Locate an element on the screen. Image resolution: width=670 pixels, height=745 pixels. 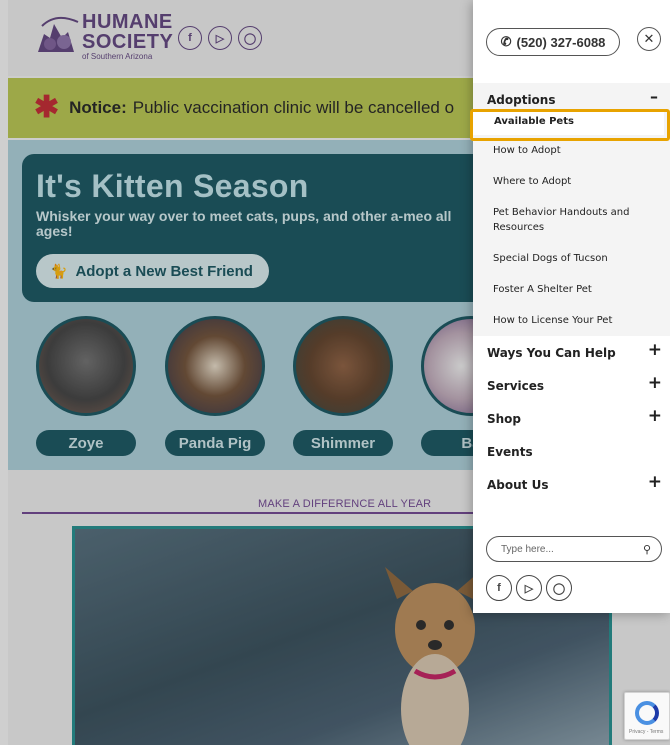
close-menu-button: ✕ is located at coordinates (649, 39).